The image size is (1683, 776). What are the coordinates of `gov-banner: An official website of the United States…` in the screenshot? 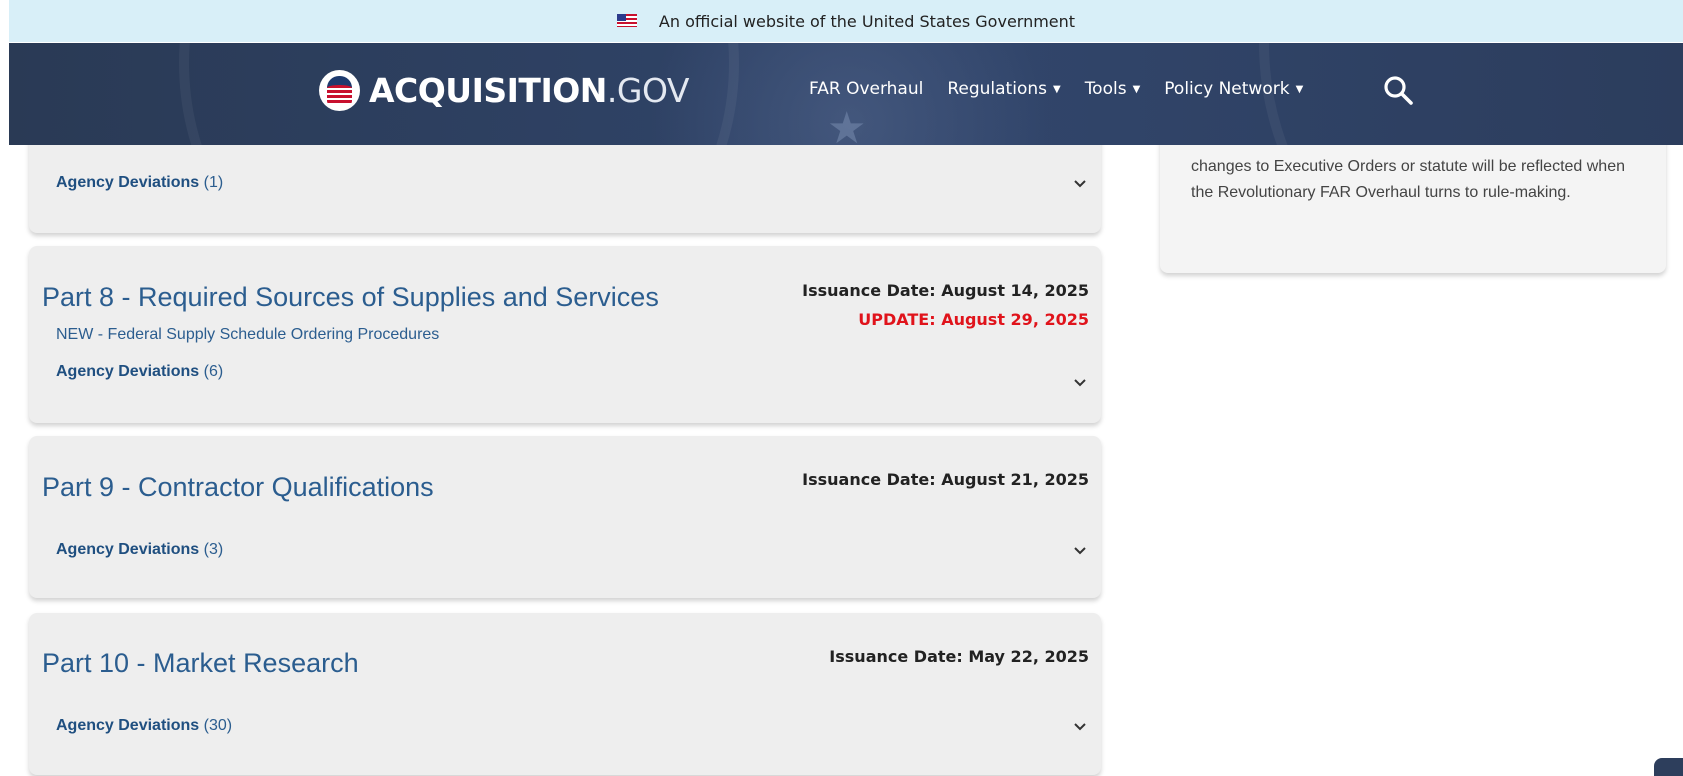 It's located at (846, 21).